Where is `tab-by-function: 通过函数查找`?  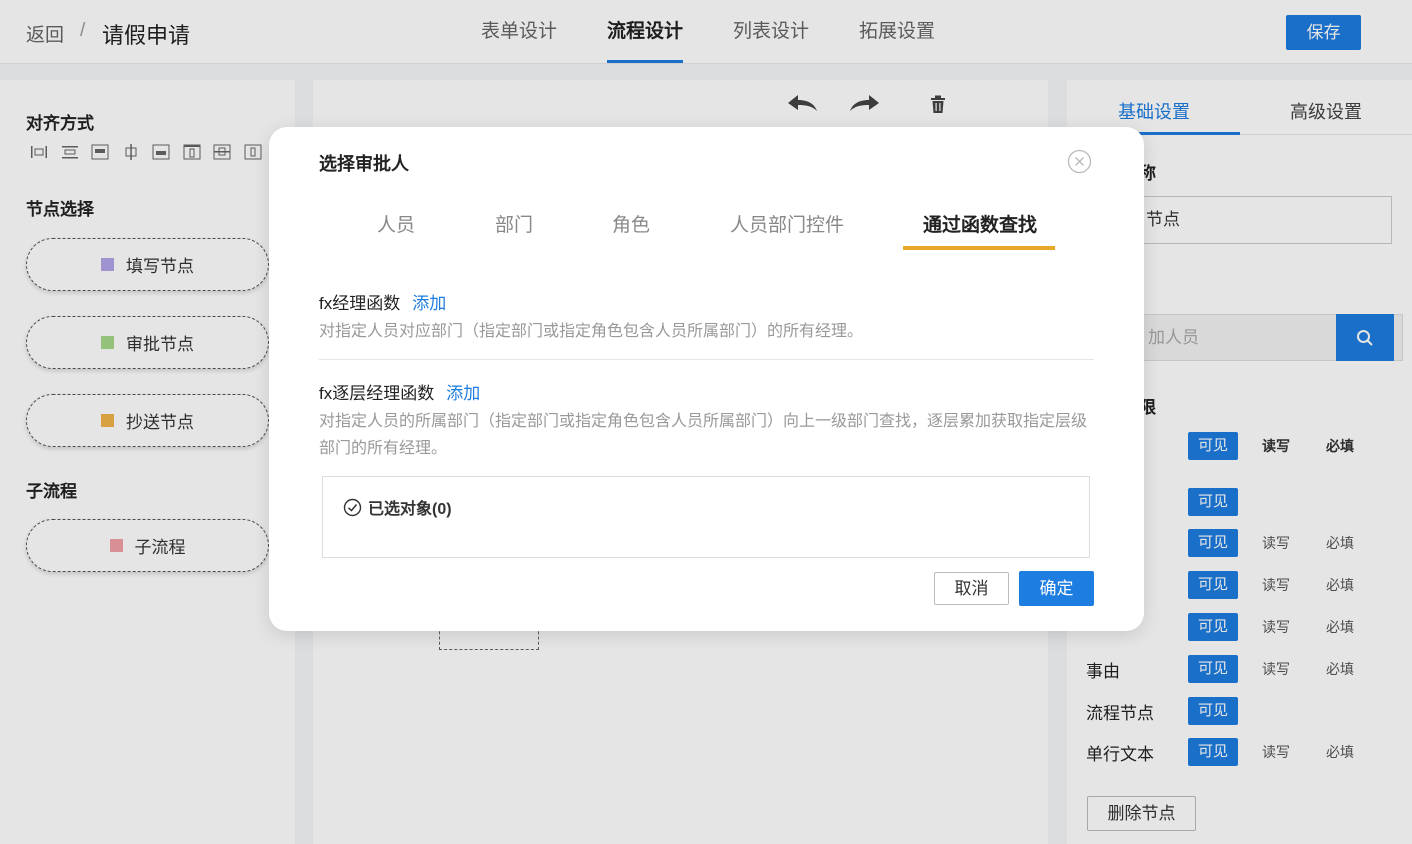 tab-by-function: 通过函数查找 is located at coordinates (980, 223).